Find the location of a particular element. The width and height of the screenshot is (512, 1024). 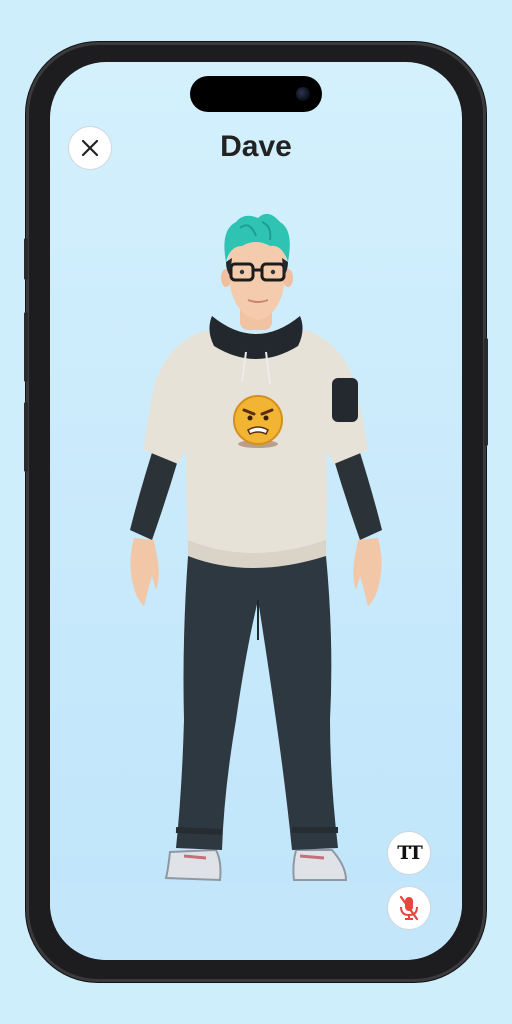

arm-pocket is located at coordinates (345, 400).